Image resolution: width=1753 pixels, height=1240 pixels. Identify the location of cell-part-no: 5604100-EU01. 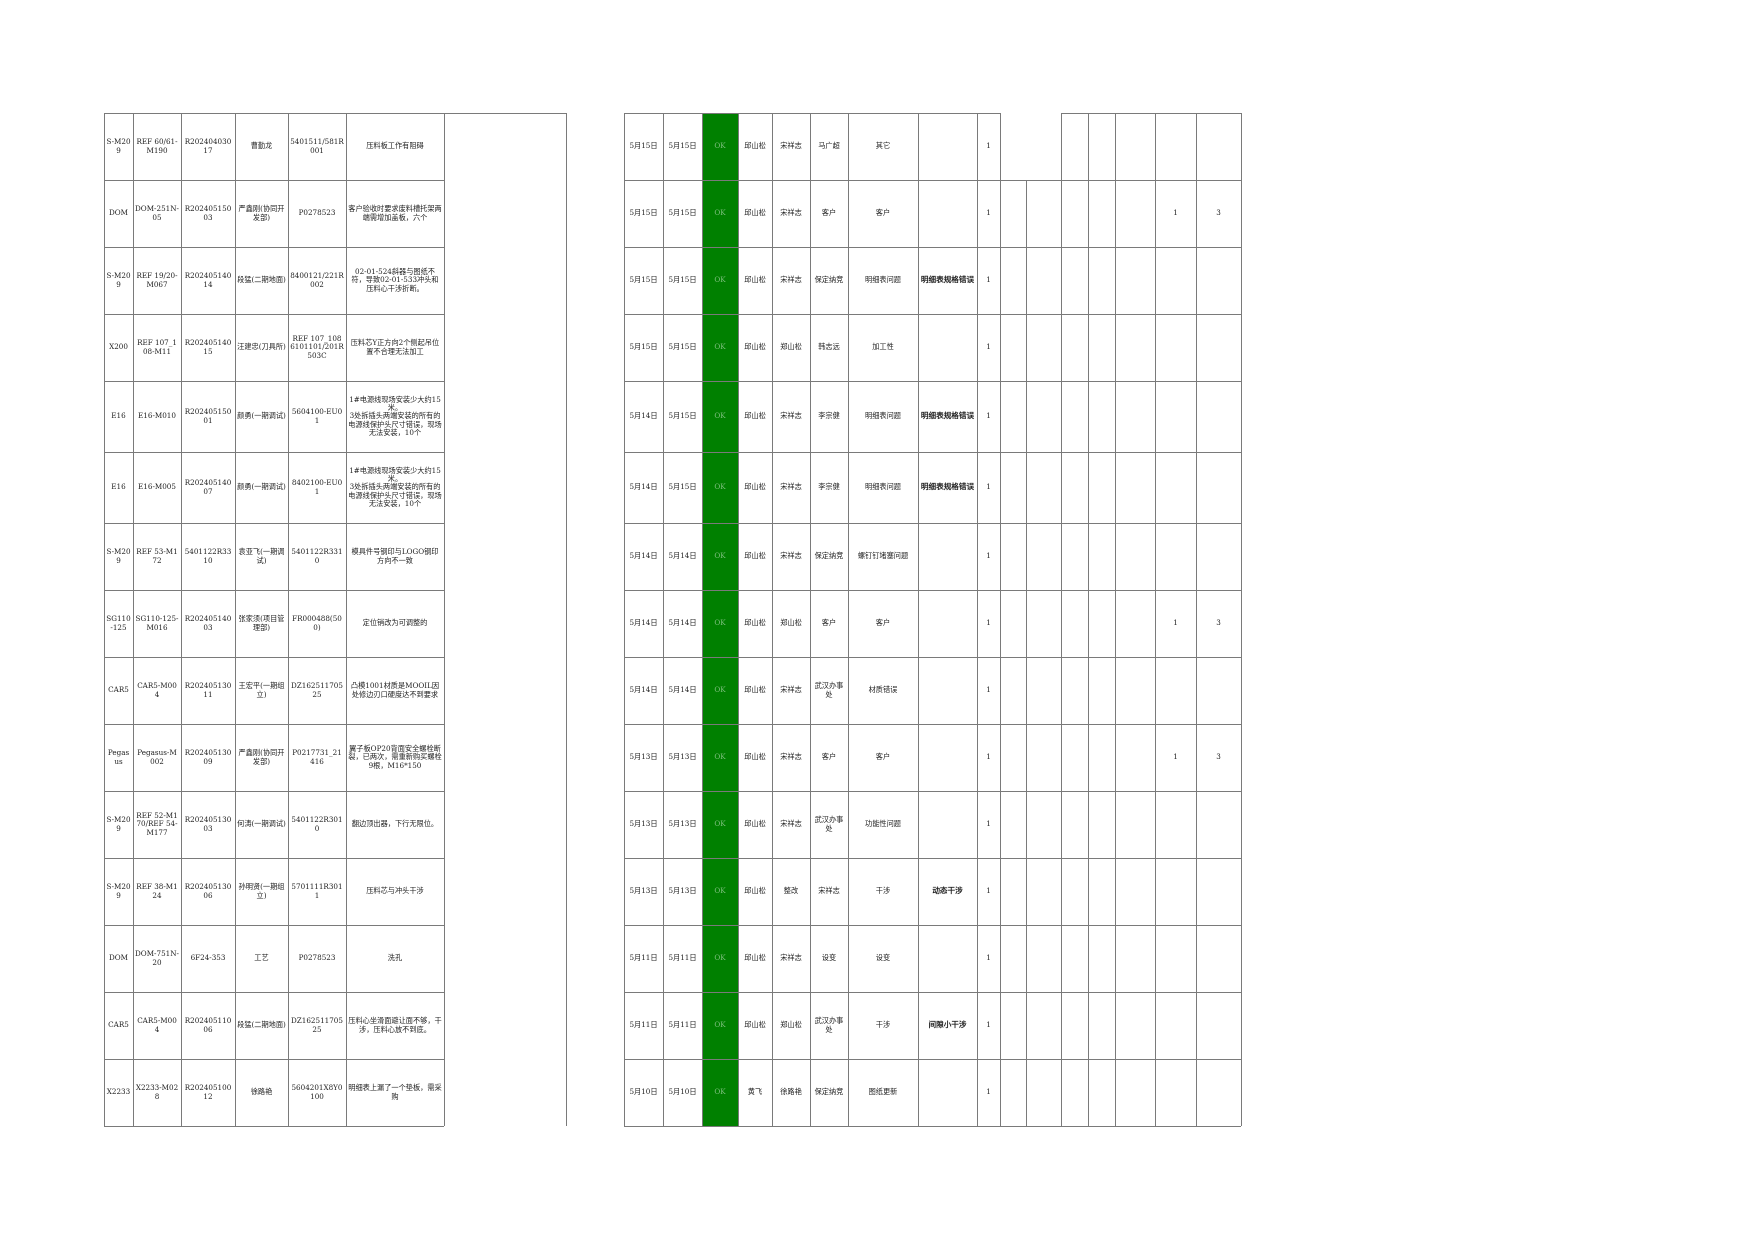
(317, 416).